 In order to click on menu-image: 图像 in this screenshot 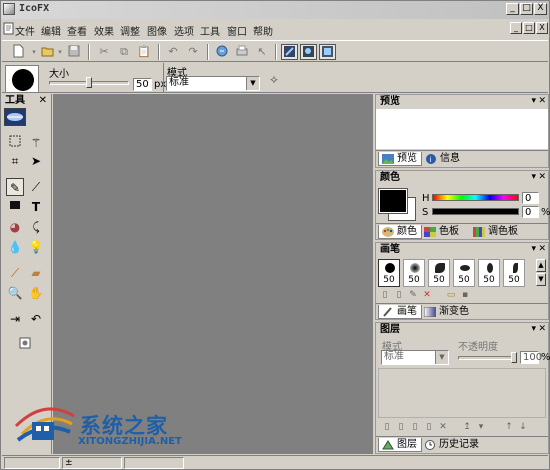, I will do `click(157, 30)`.